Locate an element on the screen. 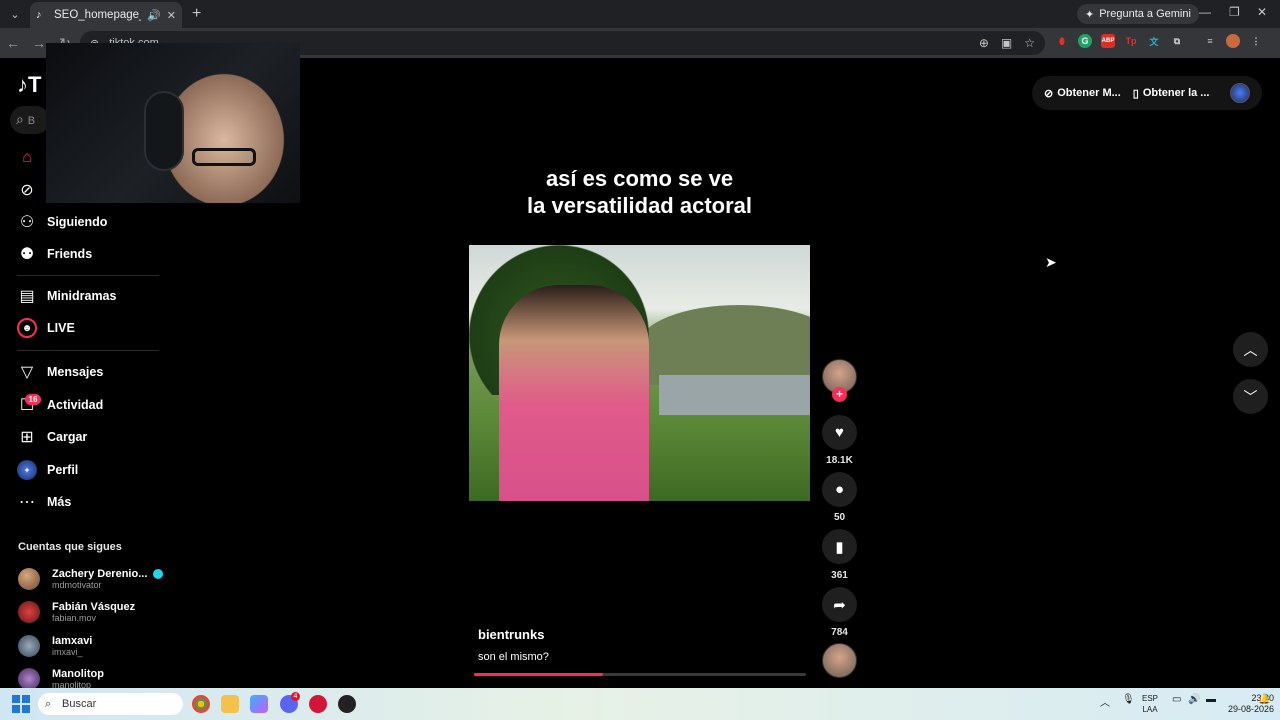 This screenshot has width=1280, height=720. nav-profile: ✦ Perfil is located at coordinates (92, 470).